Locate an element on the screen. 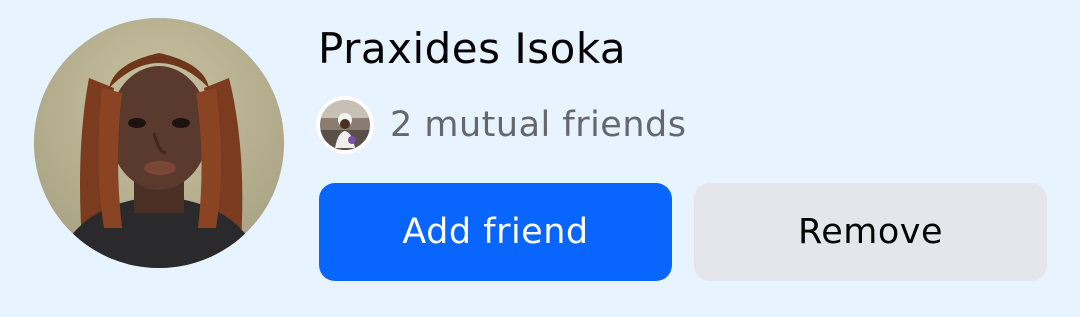  add-friend-button: Add friend is located at coordinates (495, 232).